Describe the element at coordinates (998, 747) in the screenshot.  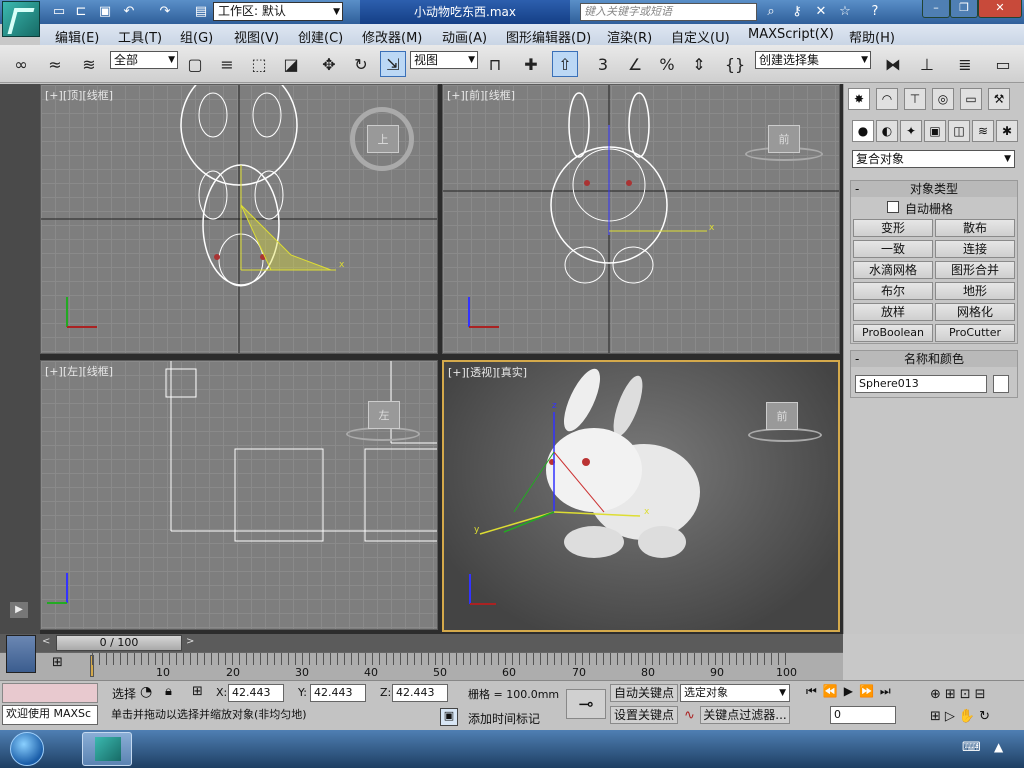
I see `tray-arrow-icon: ▲` at that location.